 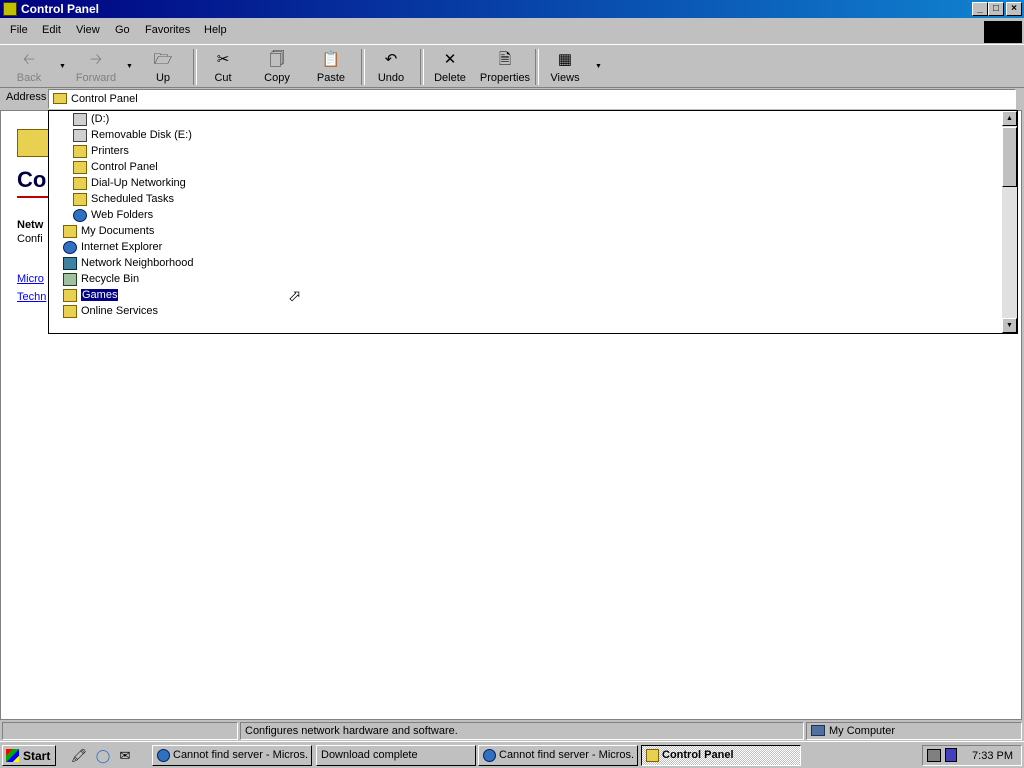 I want to click on up-button: 🗁 Up, so click(x=163, y=68).